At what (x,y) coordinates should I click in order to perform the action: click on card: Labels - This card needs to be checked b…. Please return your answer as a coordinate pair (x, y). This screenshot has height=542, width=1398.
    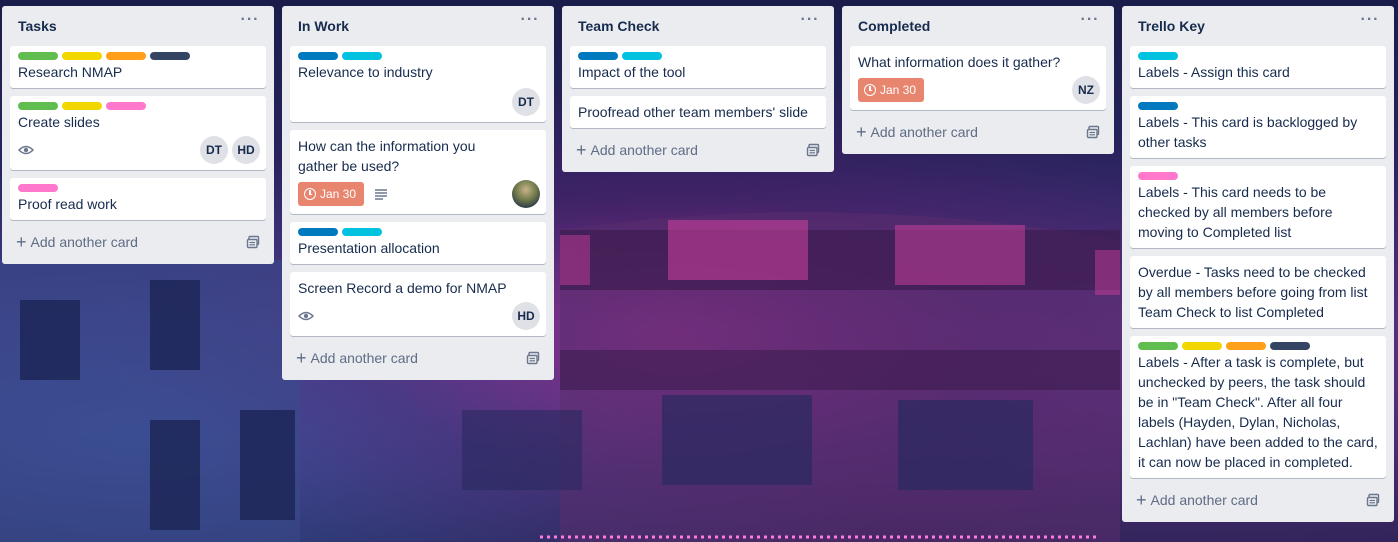
    Looking at the image, I should click on (1258, 207).